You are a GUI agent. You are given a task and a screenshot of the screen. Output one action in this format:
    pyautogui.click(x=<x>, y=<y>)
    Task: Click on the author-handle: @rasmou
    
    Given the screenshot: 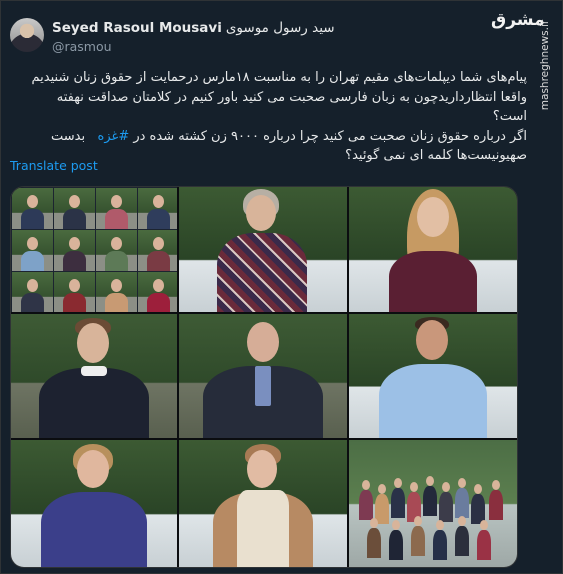 What is the action you would take?
    pyautogui.click(x=82, y=46)
    